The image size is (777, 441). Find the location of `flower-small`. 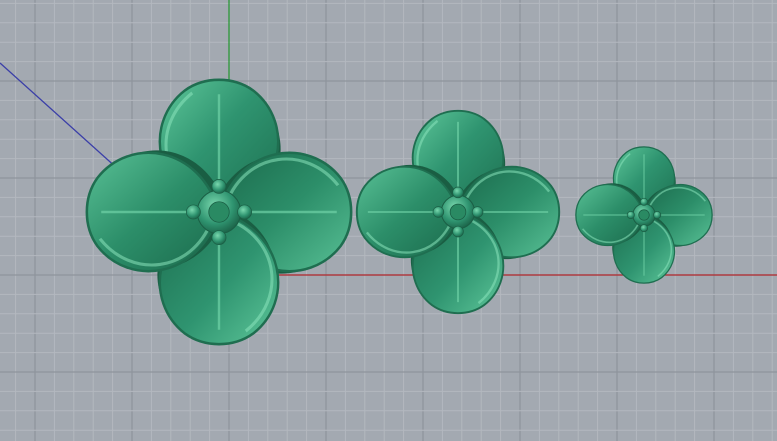

flower-small is located at coordinates (644, 215).